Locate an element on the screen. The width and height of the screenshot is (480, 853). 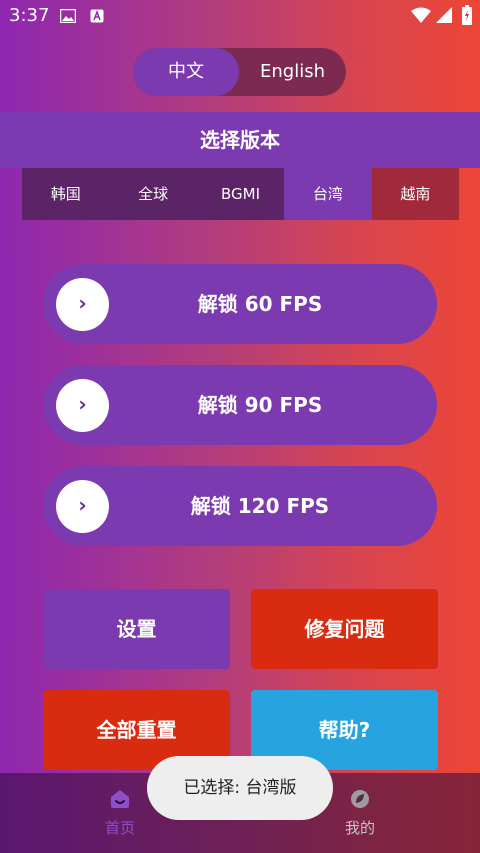
unlock-120fps-button: › 解锁 120 FPS is located at coordinates (240, 506).